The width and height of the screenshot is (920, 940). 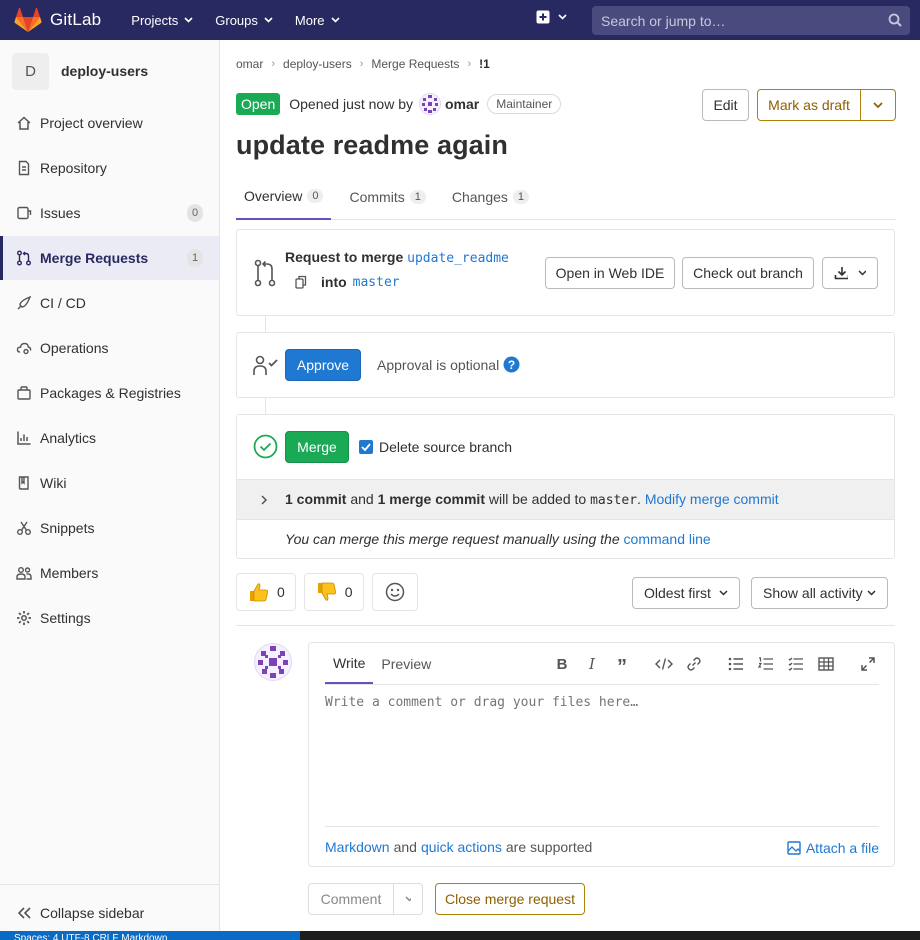 I want to click on sidebar-item-issues: Issues 0, so click(x=109, y=213).